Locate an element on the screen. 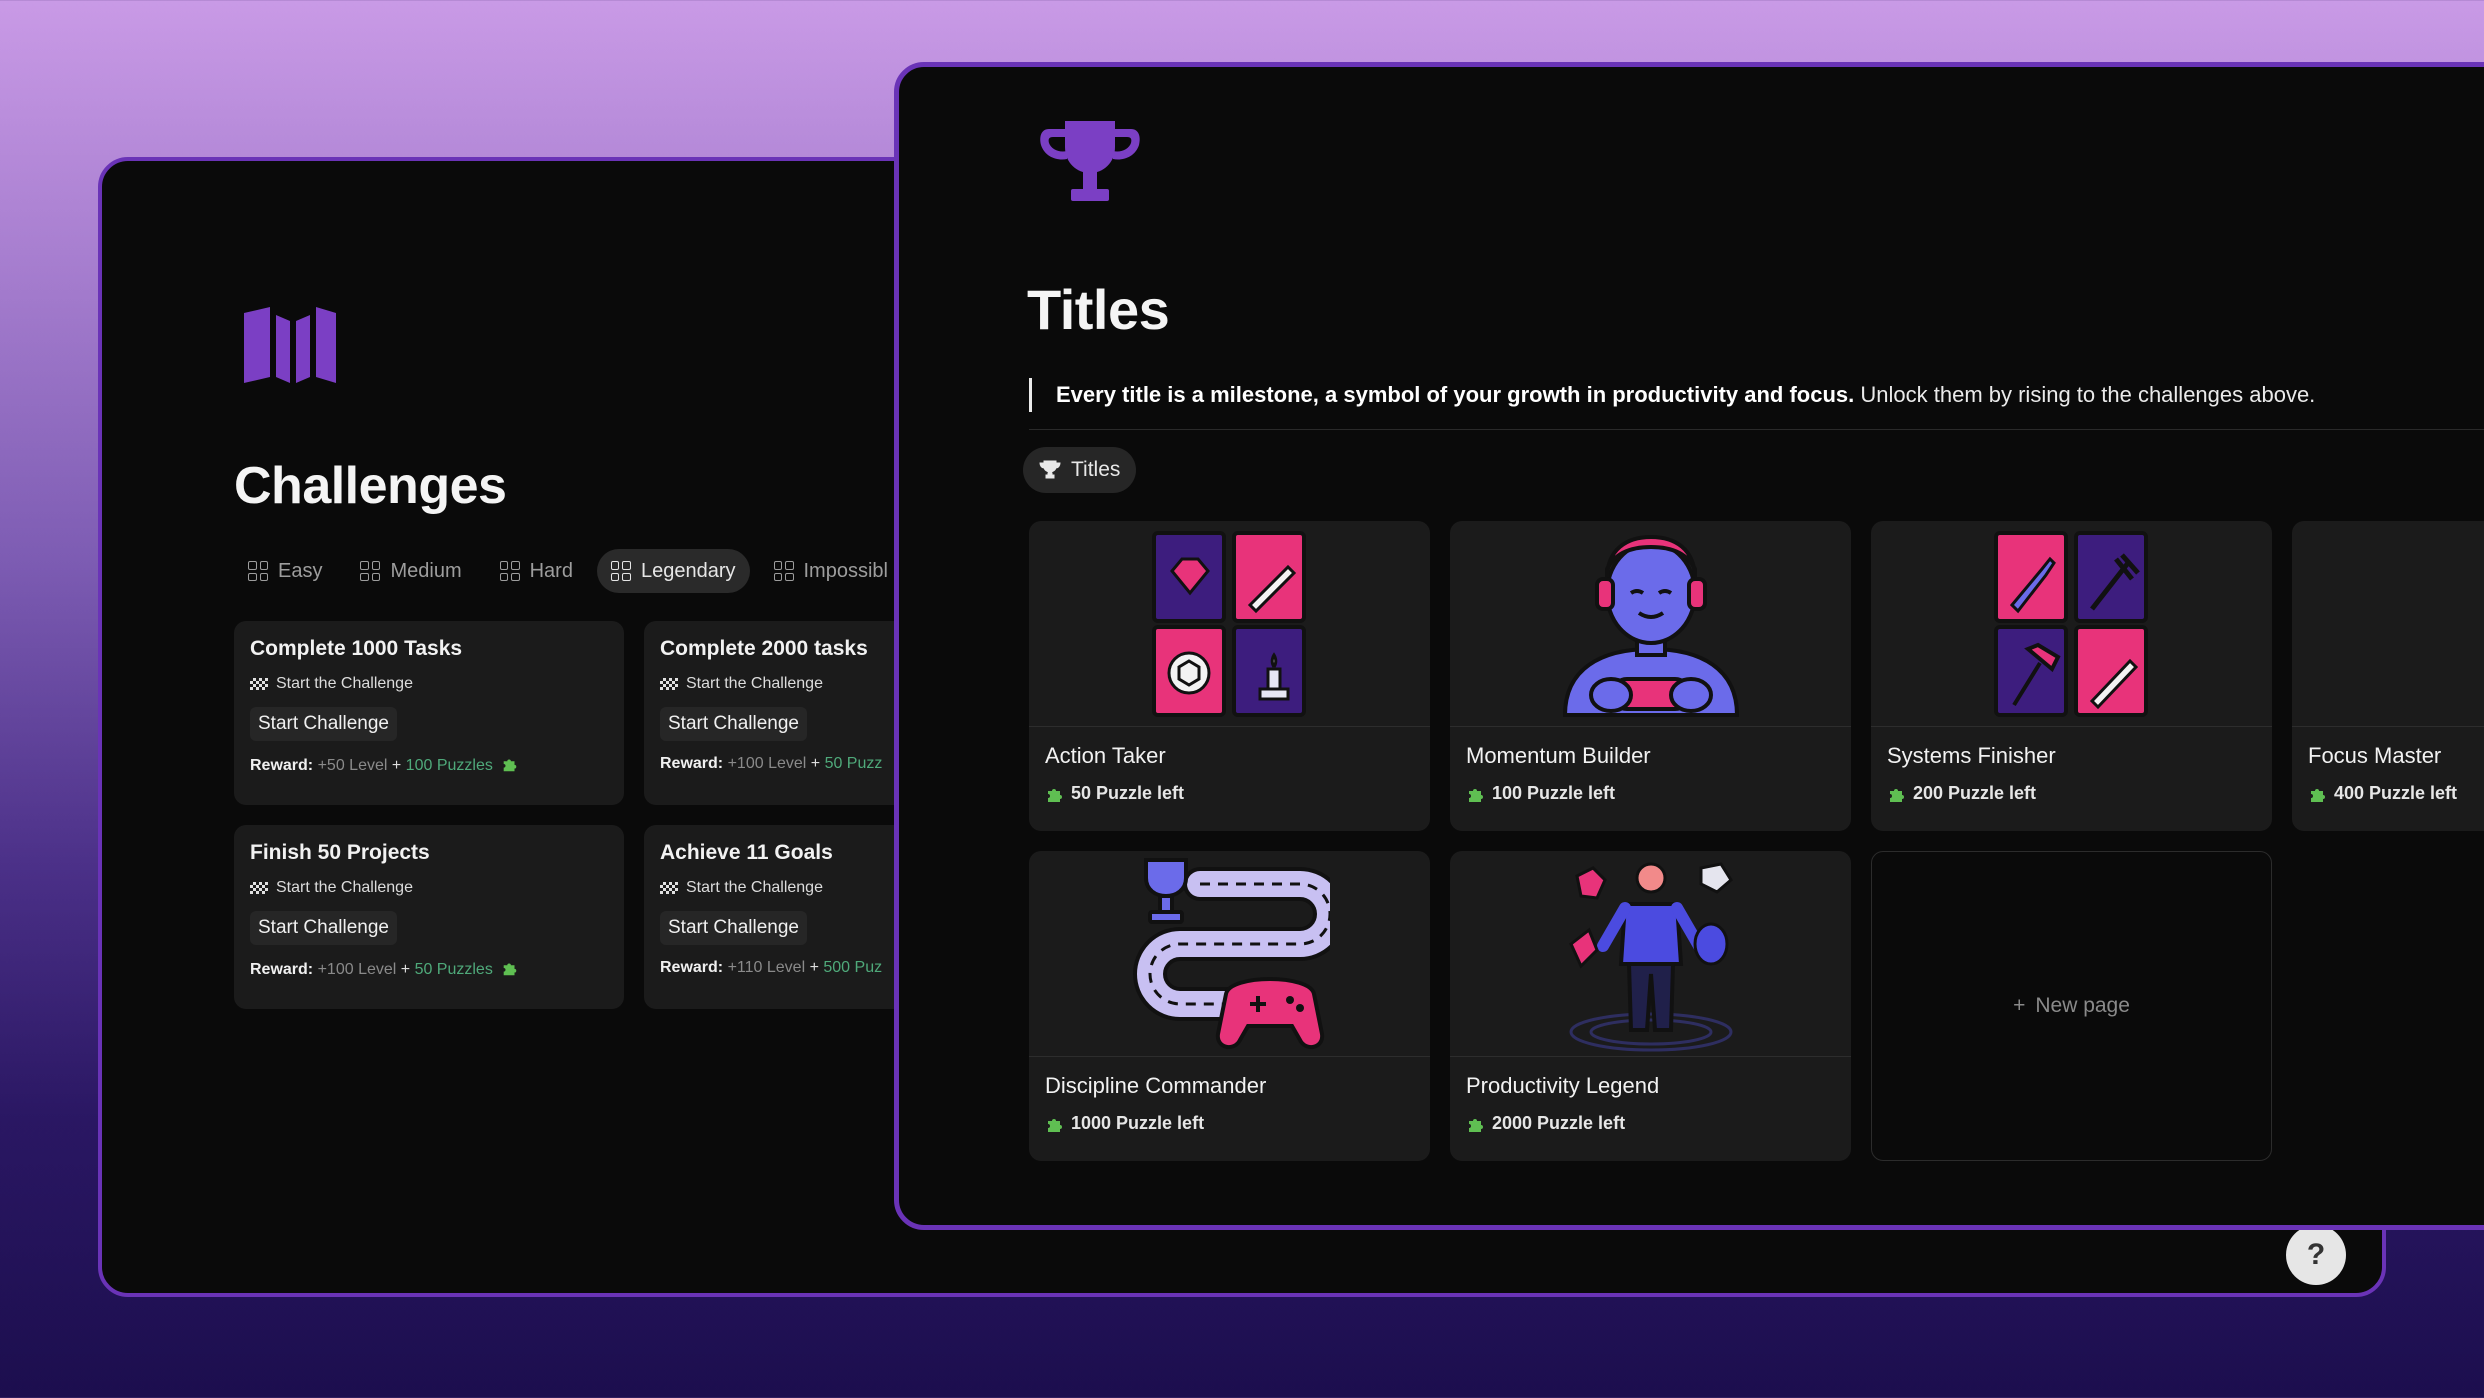 Image resolution: width=2484 pixels, height=1398 pixels. title-name: Discipline Commander is located at coordinates (1156, 1085).